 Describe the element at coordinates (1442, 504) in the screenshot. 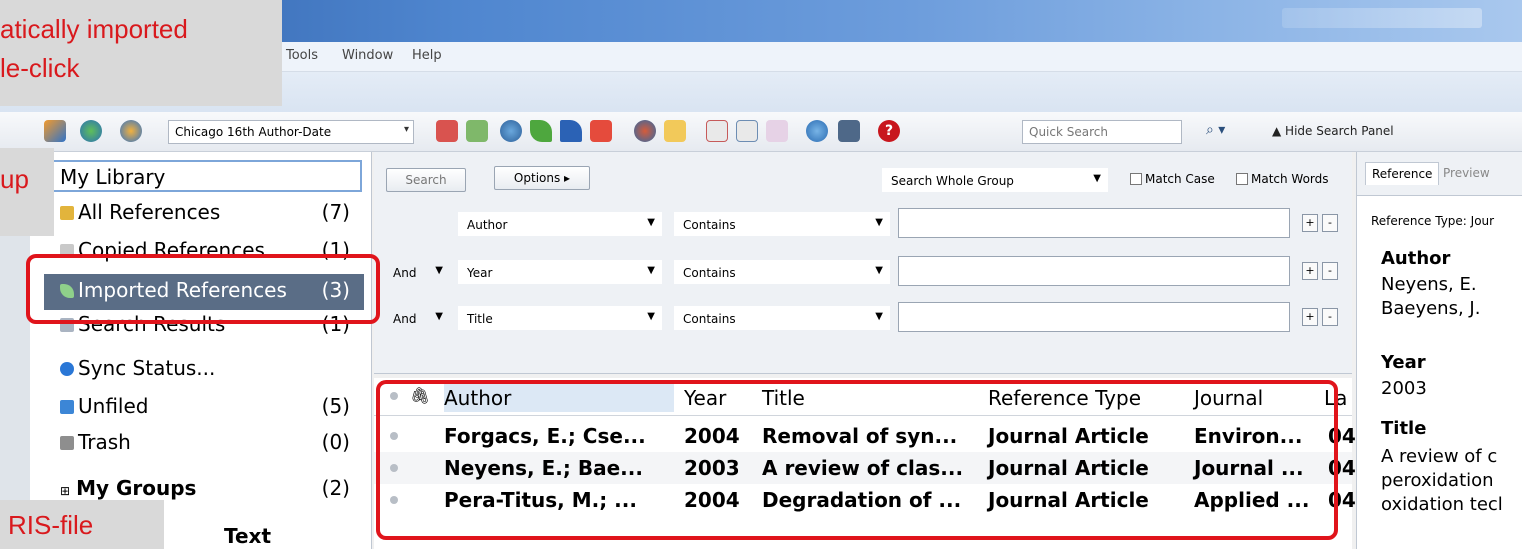

I see `title-value: oxidation tecl` at that location.